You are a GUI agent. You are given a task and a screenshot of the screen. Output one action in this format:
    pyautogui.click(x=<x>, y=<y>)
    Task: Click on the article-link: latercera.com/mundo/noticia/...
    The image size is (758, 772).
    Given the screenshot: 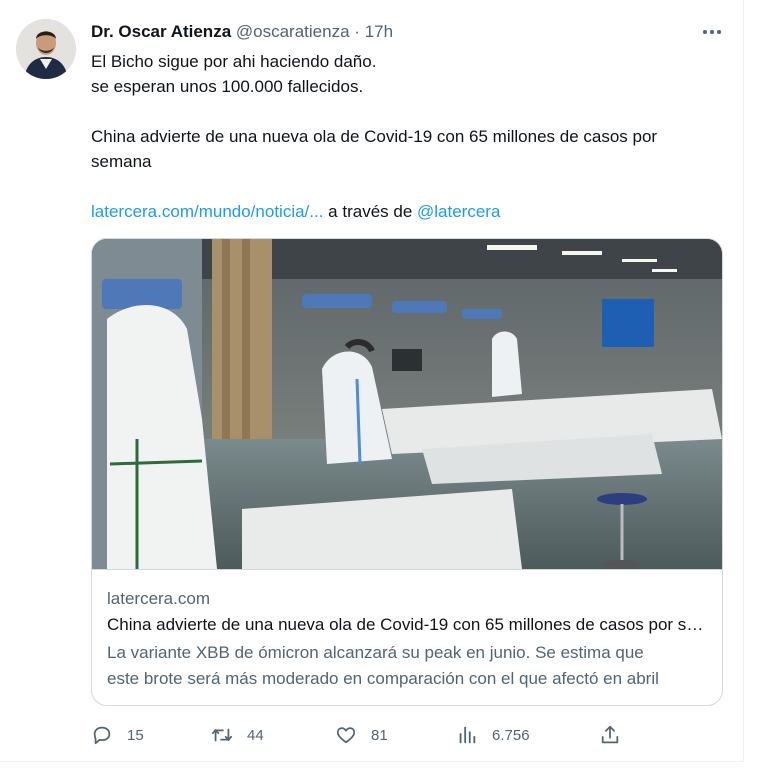 What is the action you would take?
    pyautogui.click(x=207, y=211)
    